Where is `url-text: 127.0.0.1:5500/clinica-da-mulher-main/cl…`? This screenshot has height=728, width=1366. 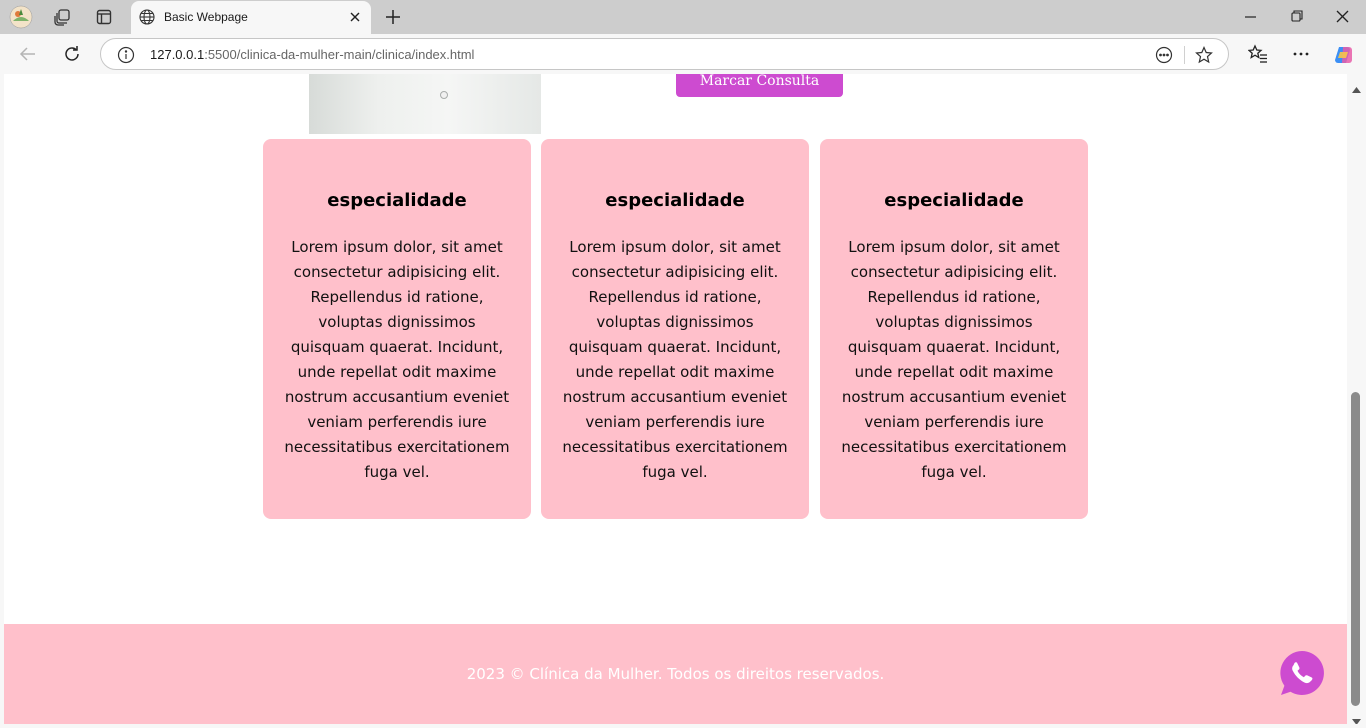
url-text: 127.0.0.1:5500/clinica-da-mulher-main/cl… is located at coordinates (312, 54).